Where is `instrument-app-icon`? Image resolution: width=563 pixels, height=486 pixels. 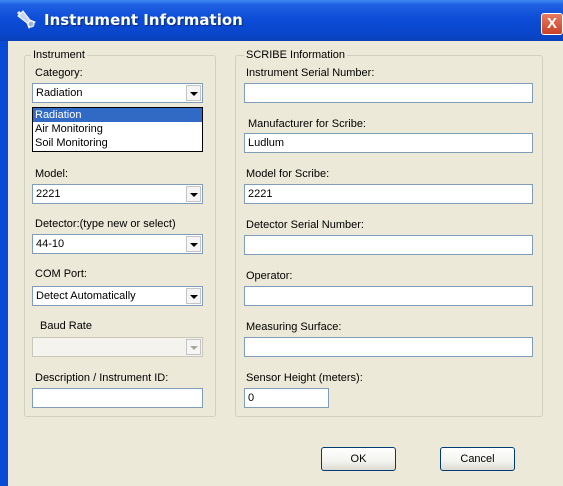
instrument-app-icon is located at coordinates (26, 19).